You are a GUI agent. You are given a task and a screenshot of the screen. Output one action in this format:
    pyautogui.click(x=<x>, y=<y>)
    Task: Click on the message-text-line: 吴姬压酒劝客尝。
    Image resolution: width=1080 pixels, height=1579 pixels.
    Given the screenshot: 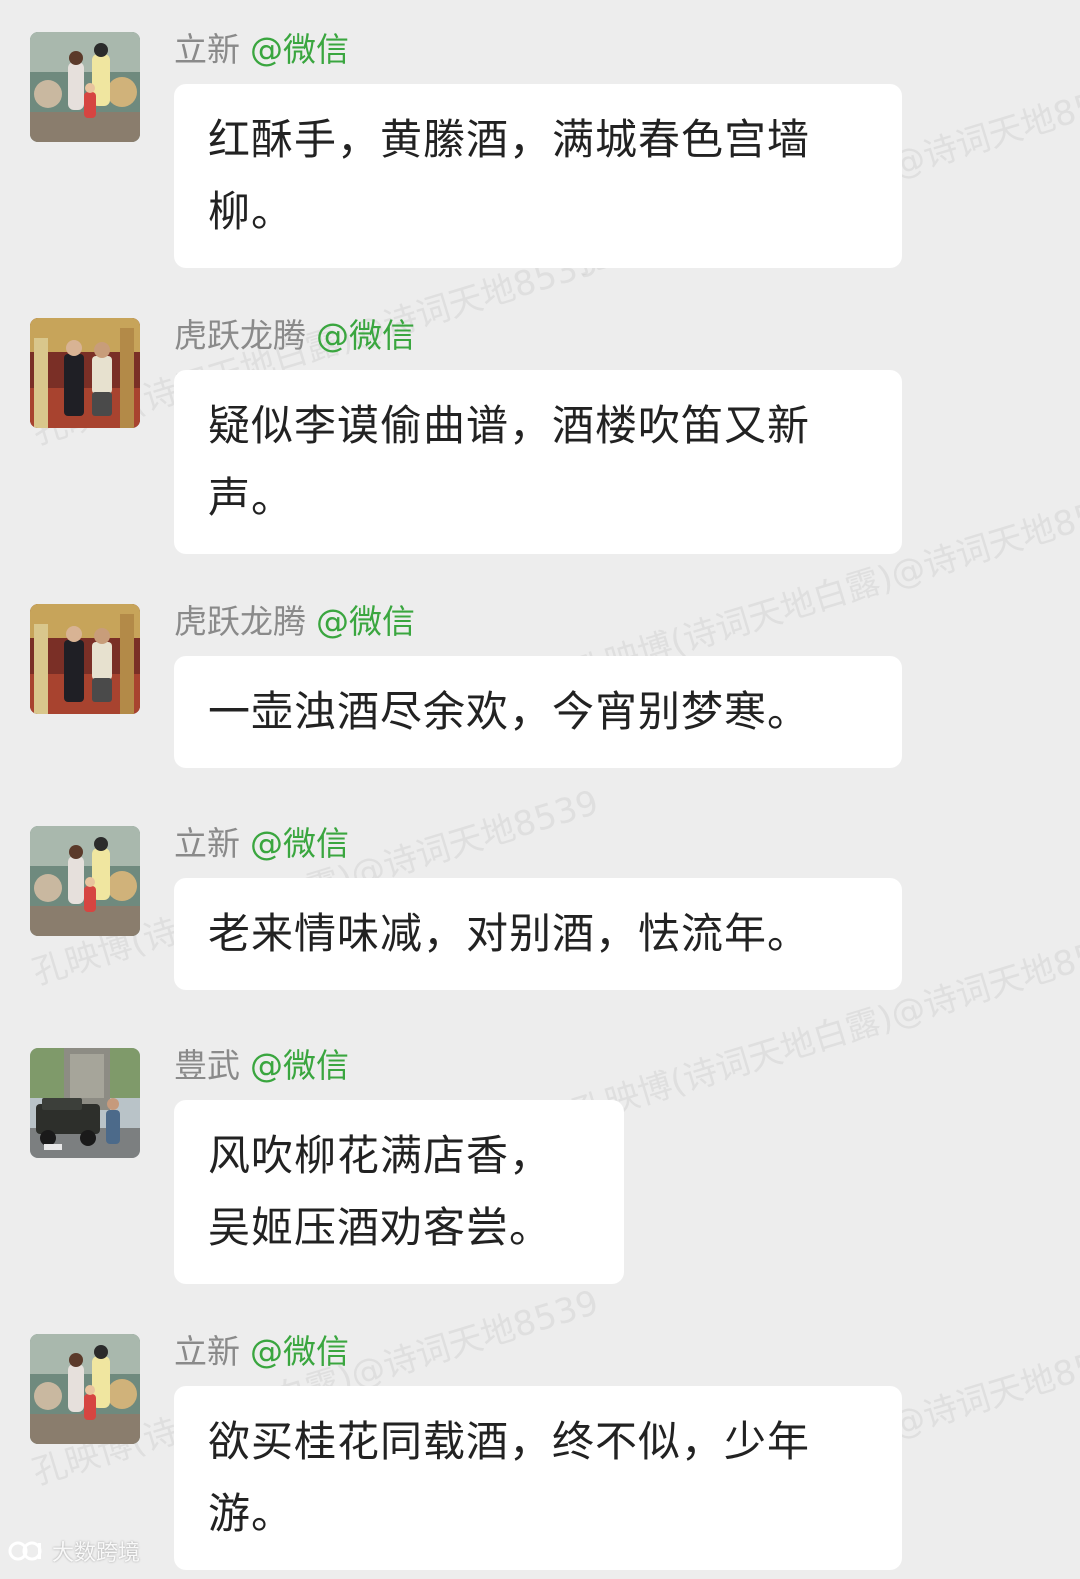 What is the action you would take?
    pyautogui.click(x=380, y=1227)
    